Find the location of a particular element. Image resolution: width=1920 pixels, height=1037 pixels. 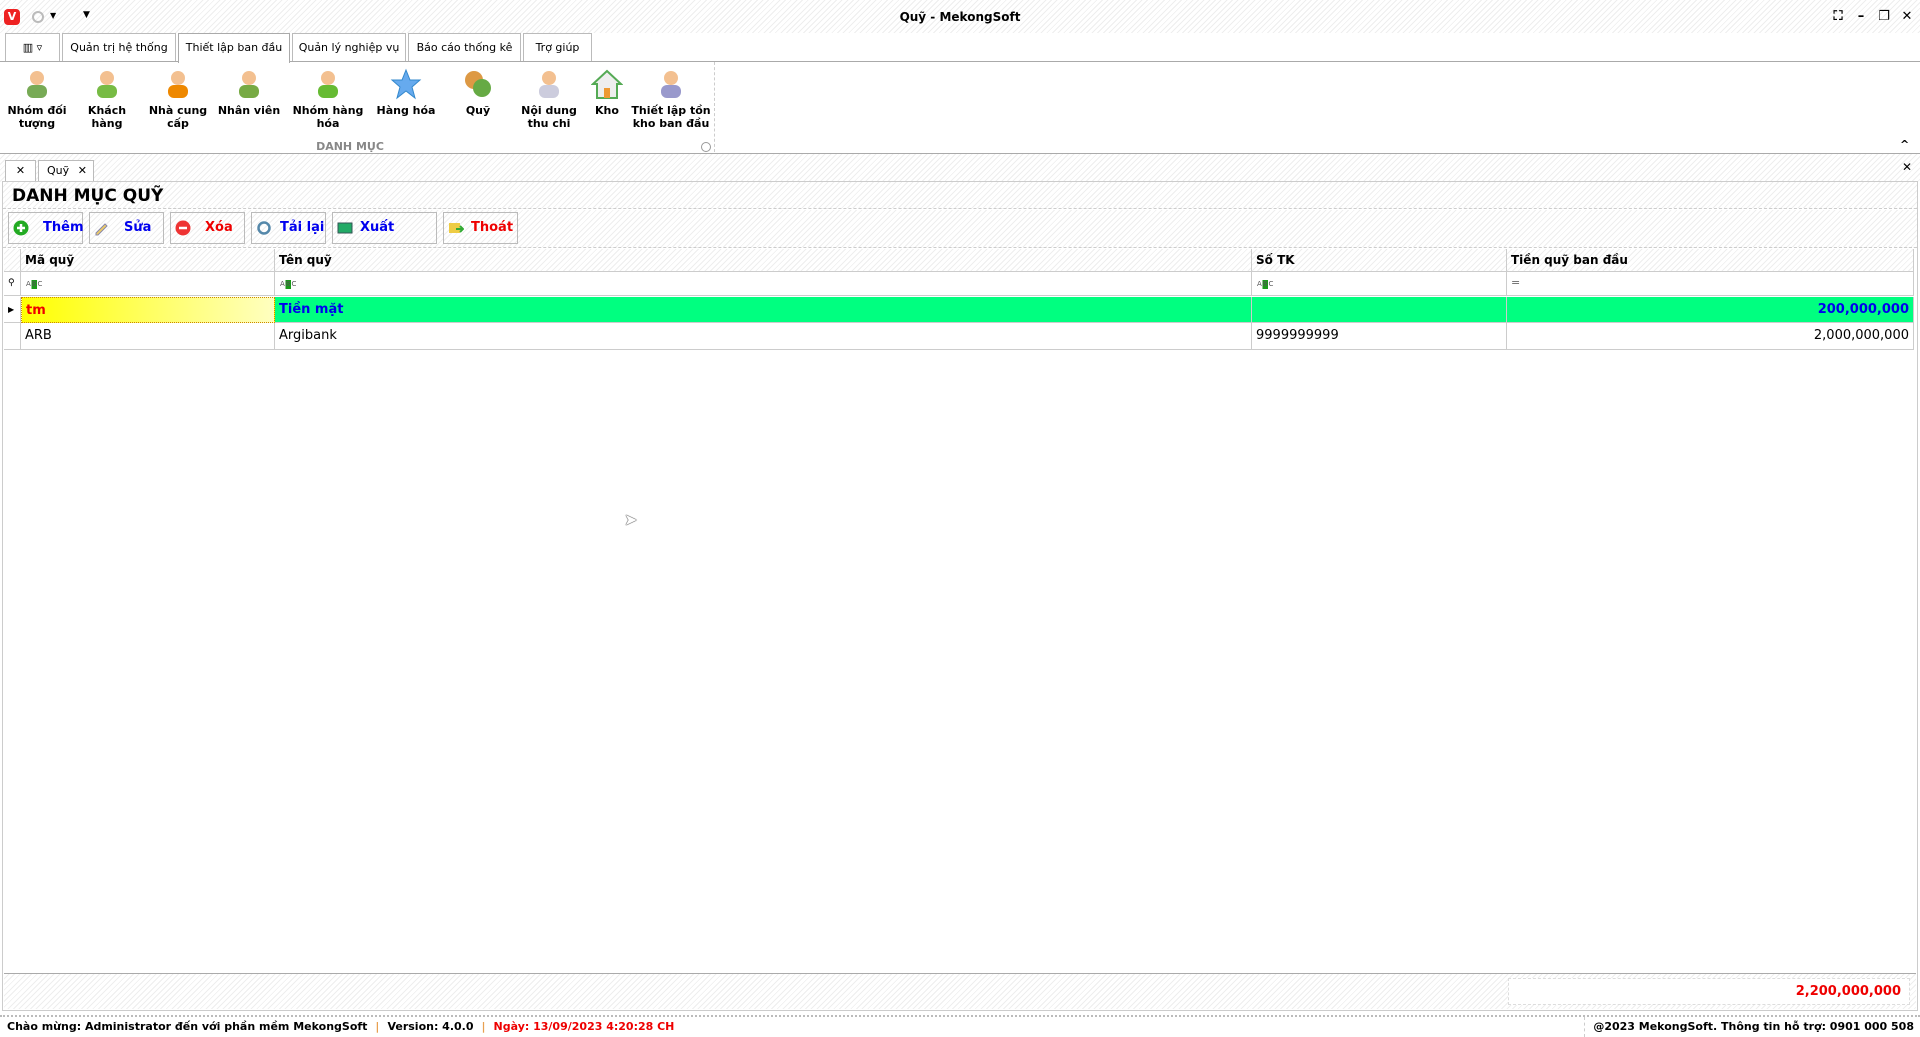

ribbon-item-label-2: thu chi is located at coordinates (549, 123).